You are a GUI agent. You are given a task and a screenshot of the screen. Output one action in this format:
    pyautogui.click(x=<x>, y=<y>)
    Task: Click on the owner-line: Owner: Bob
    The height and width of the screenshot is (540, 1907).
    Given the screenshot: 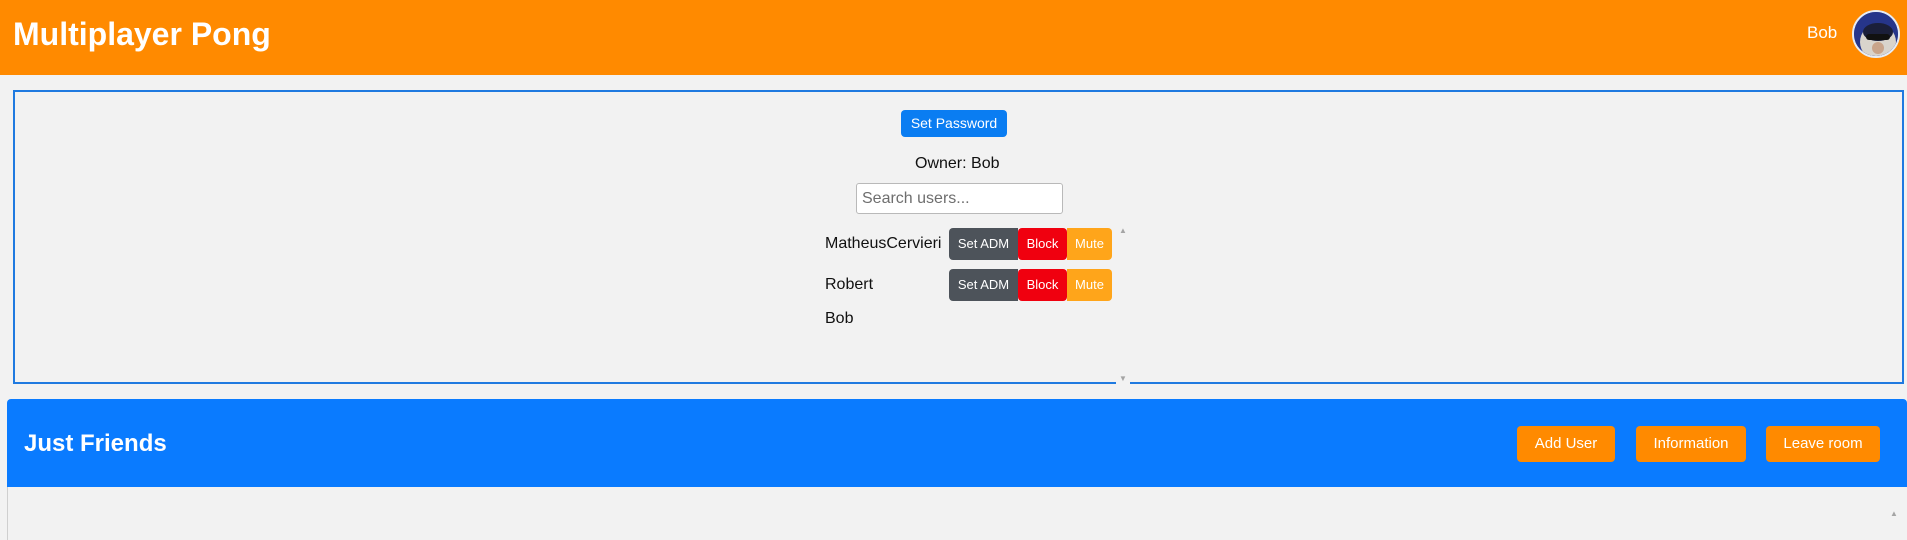 What is the action you would take?
    pyautogui.click(x=957, y=164)
    